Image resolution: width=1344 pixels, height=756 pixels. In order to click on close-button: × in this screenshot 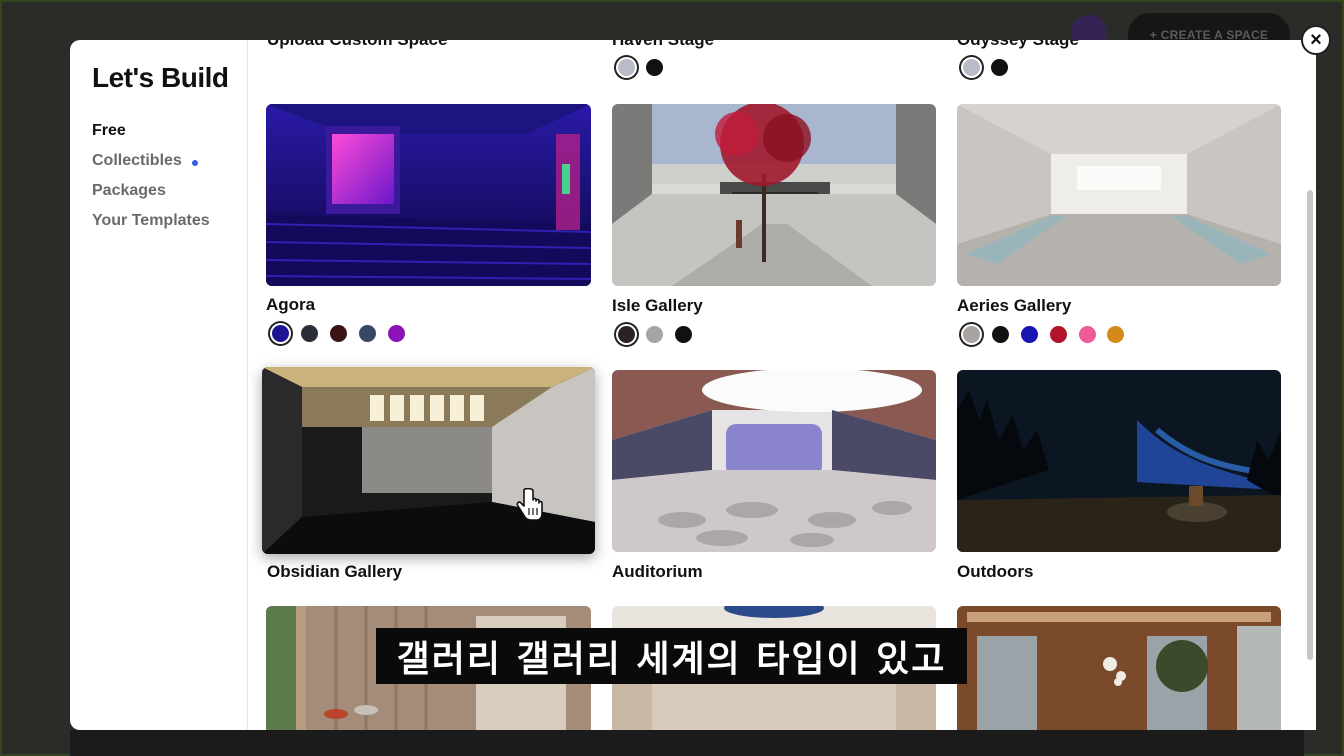, I will do `click(1316, 40)`.